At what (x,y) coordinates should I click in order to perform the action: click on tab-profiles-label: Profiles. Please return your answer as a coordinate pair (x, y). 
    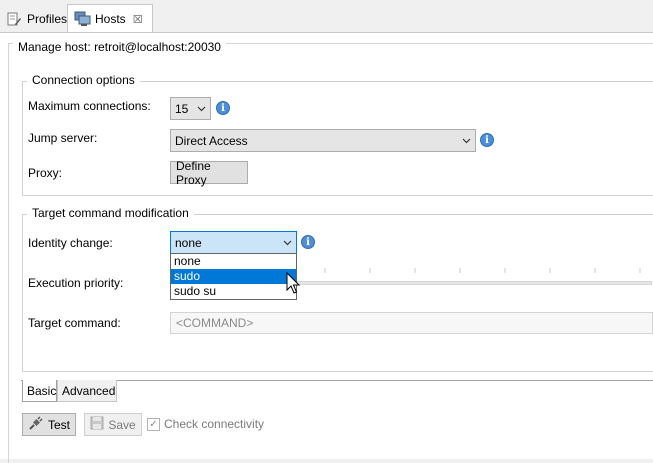
    Looking at the image, I should click on (47, 18).